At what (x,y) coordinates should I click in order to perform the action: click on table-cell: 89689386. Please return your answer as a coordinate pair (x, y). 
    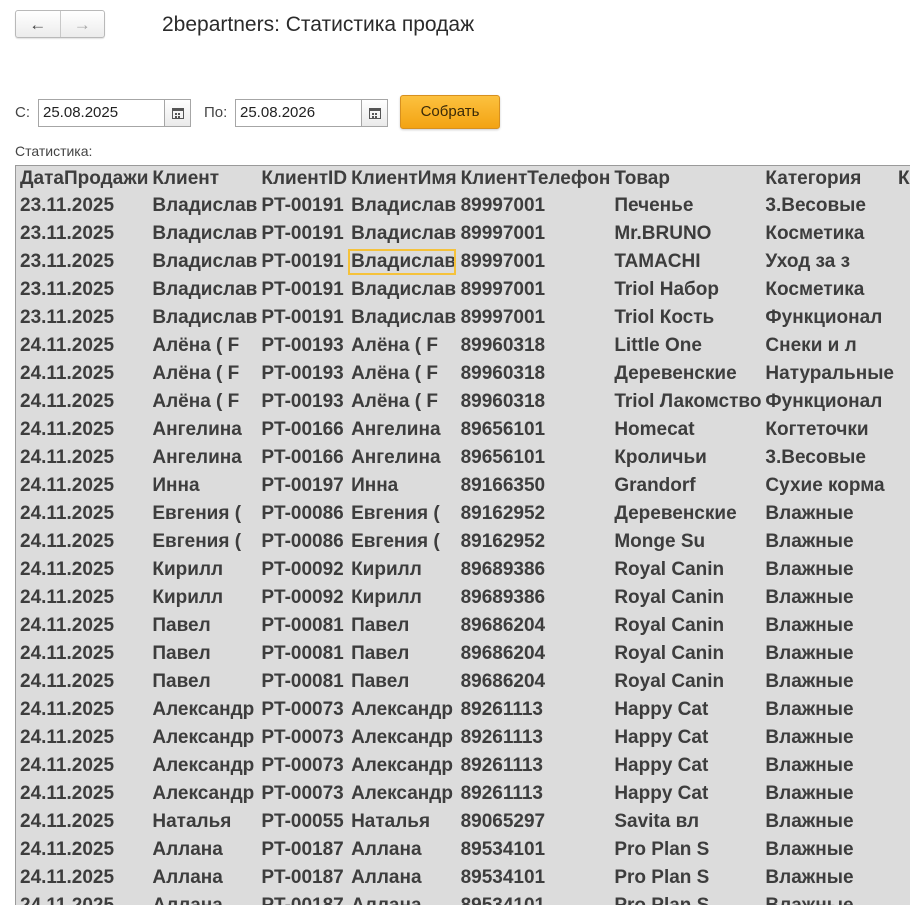
    Looking at the image, I should click on (534, 598).